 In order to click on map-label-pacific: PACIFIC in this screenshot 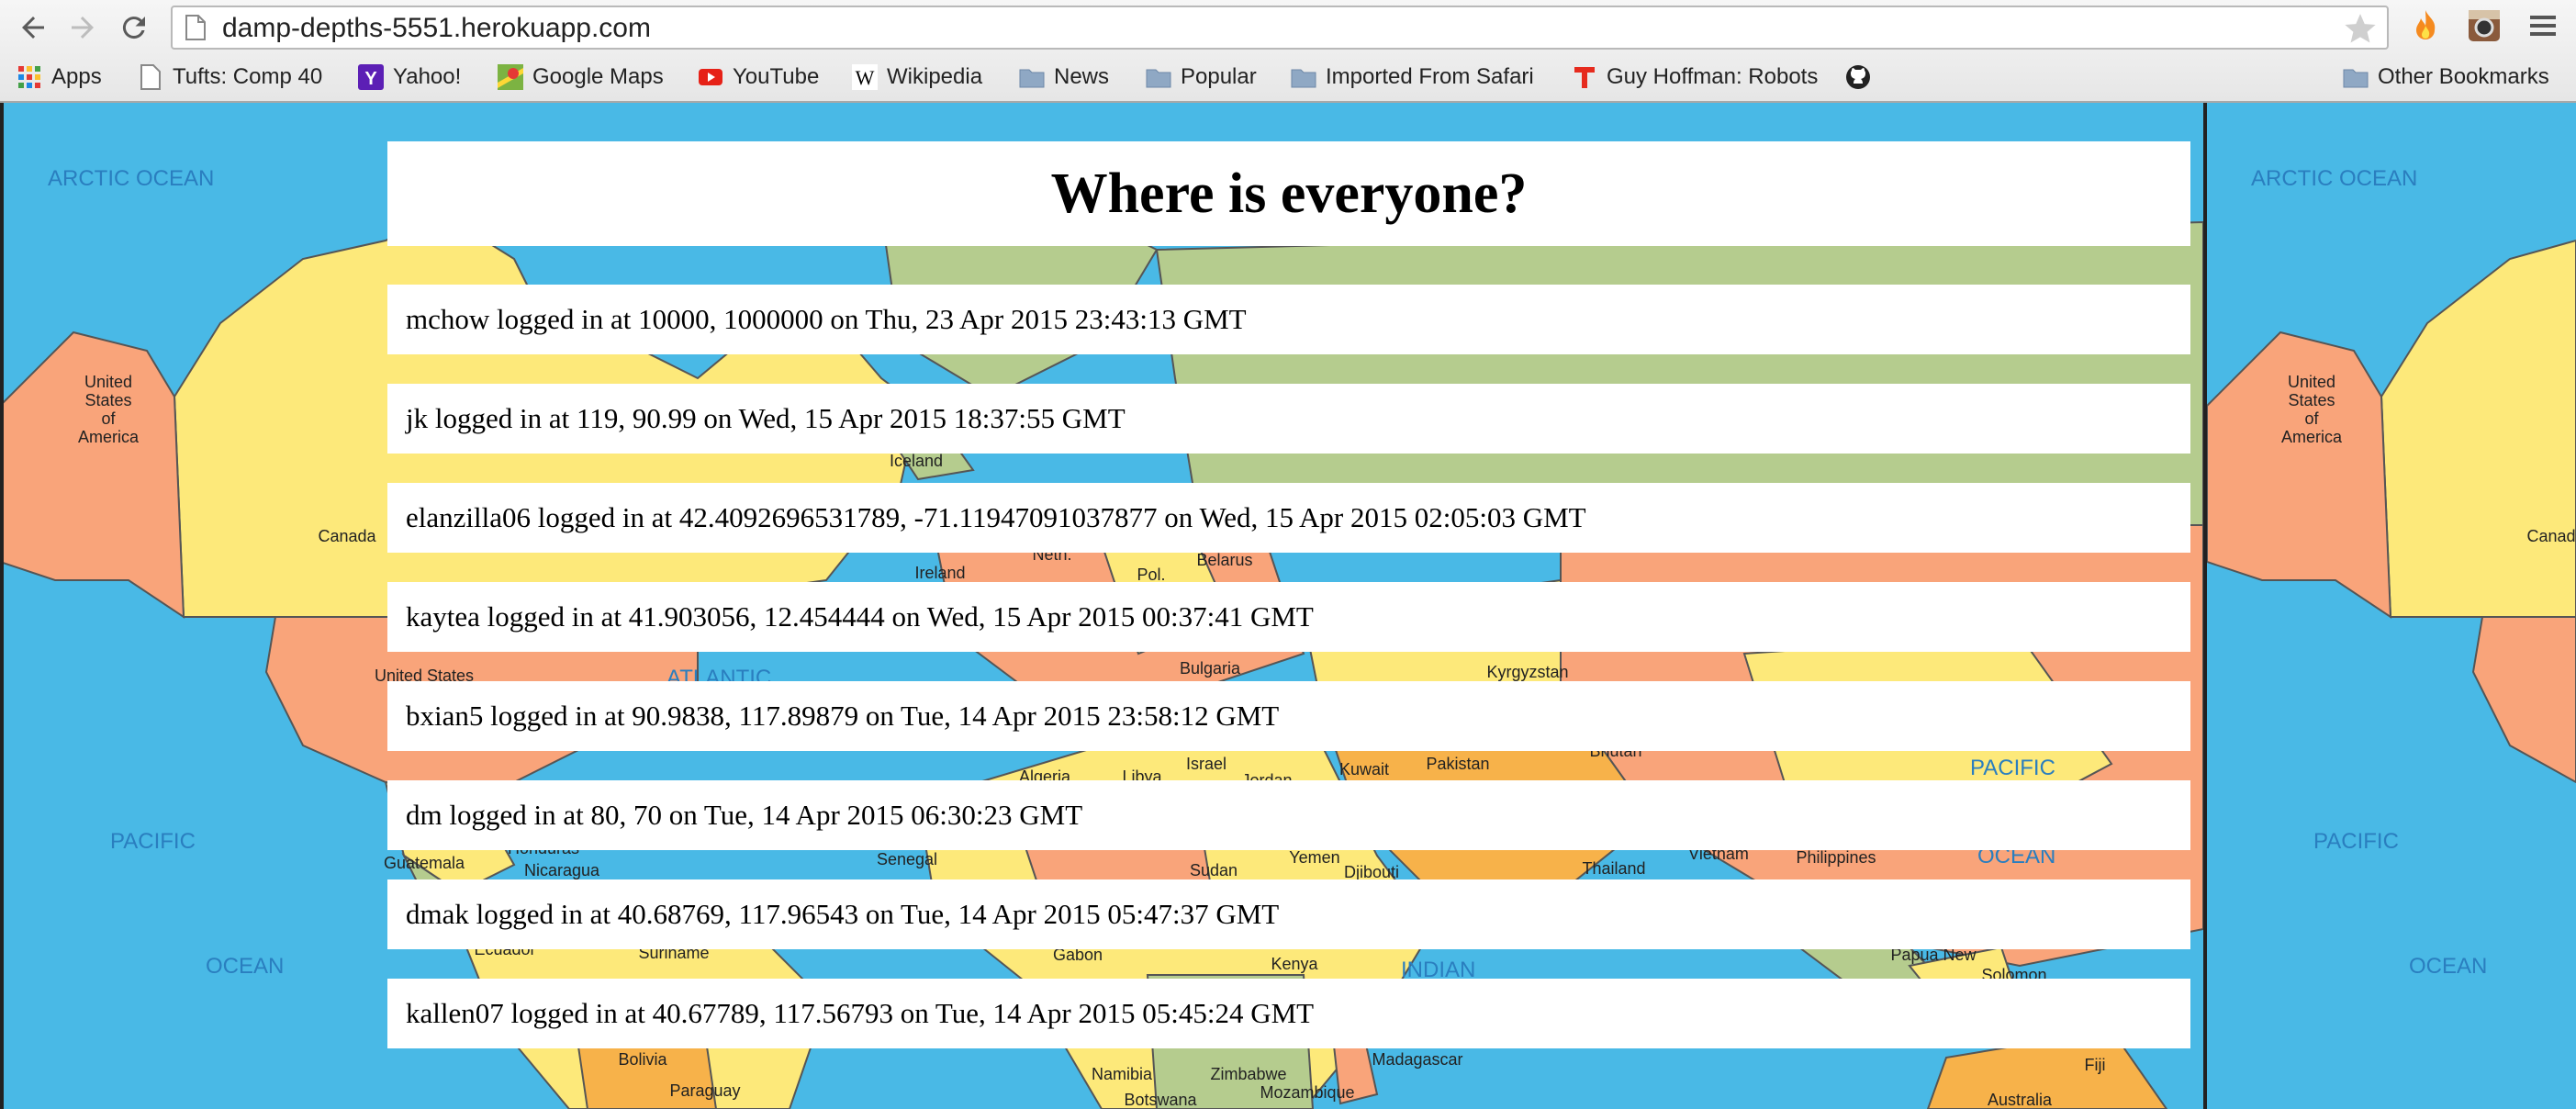, I will do `click(153, 842)`.